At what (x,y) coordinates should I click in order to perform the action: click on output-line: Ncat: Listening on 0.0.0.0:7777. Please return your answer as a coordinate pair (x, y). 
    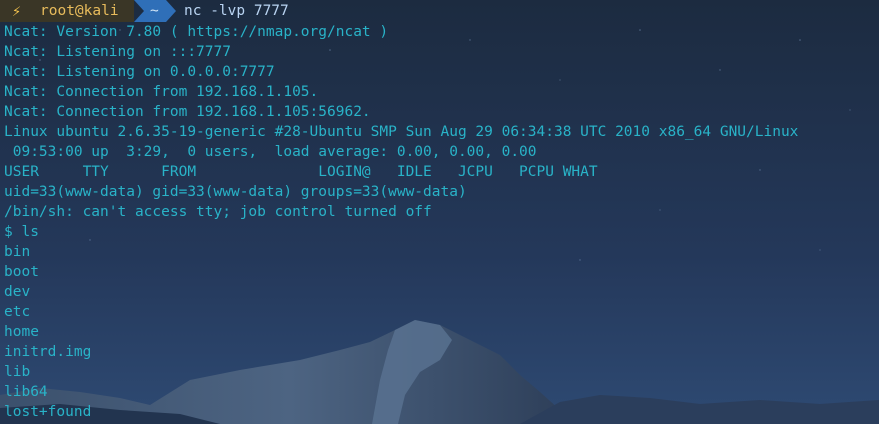
    Looking at the image, I should click on (139, 72).